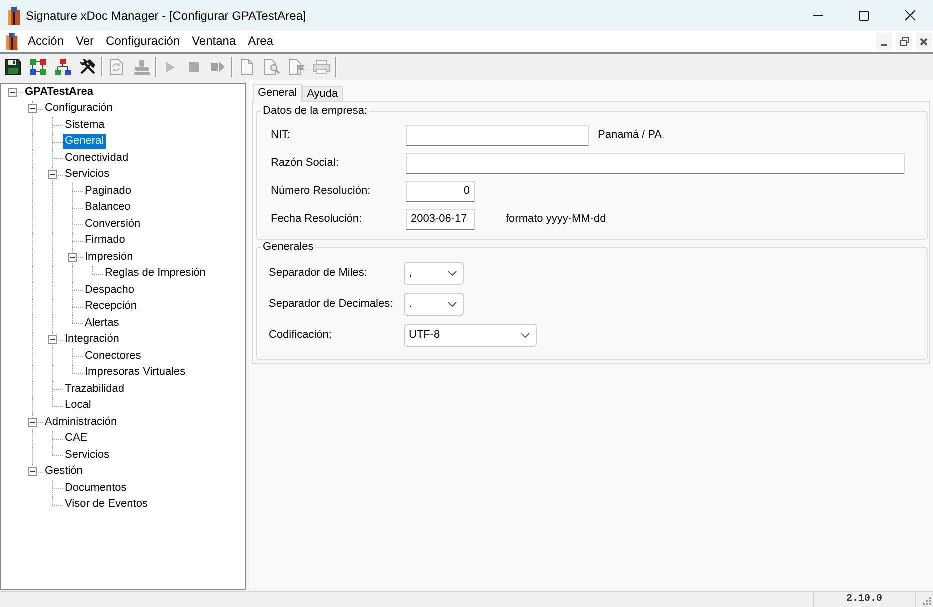 The height and width of the screenshot is (607, 933). What do you see at coordinates (440, 191) in the screenshot?
I see `number-field: 0` at bounding box center [440, 191].